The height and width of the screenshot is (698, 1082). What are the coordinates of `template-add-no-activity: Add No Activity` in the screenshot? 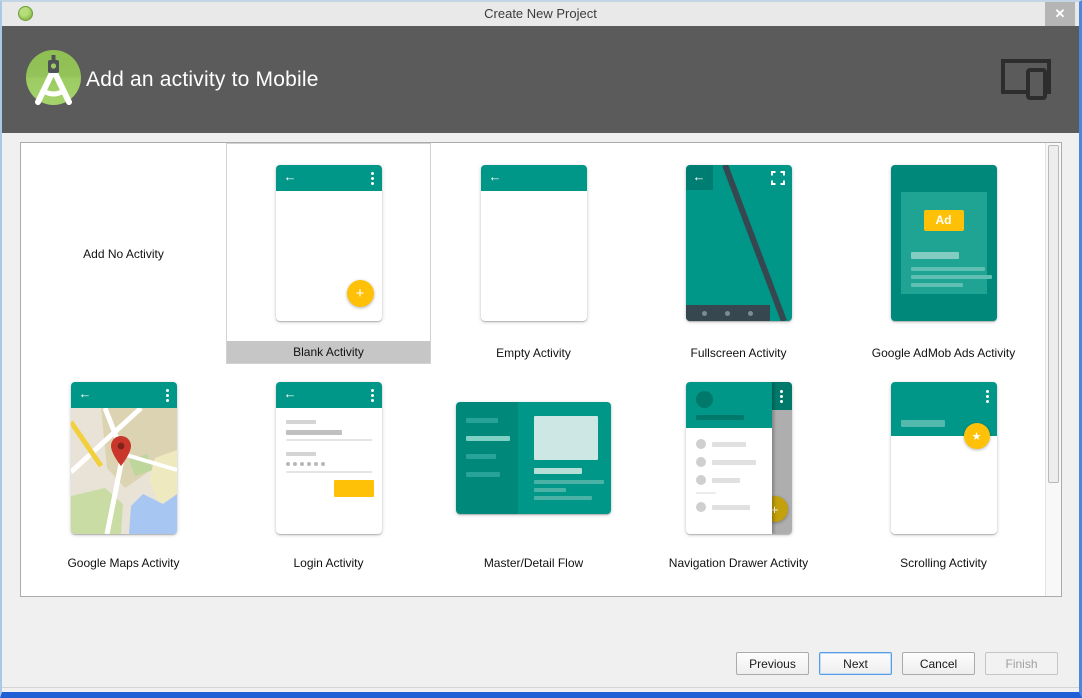 It's located at (123, 253).